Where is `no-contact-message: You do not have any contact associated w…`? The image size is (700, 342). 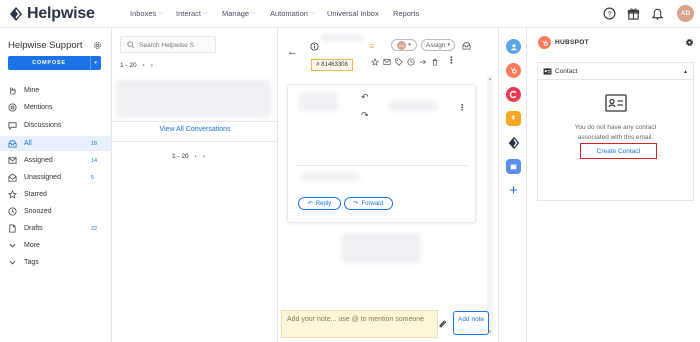
no-contact-message: You do not have any contact associated w… is located at coordinates (615, 133).